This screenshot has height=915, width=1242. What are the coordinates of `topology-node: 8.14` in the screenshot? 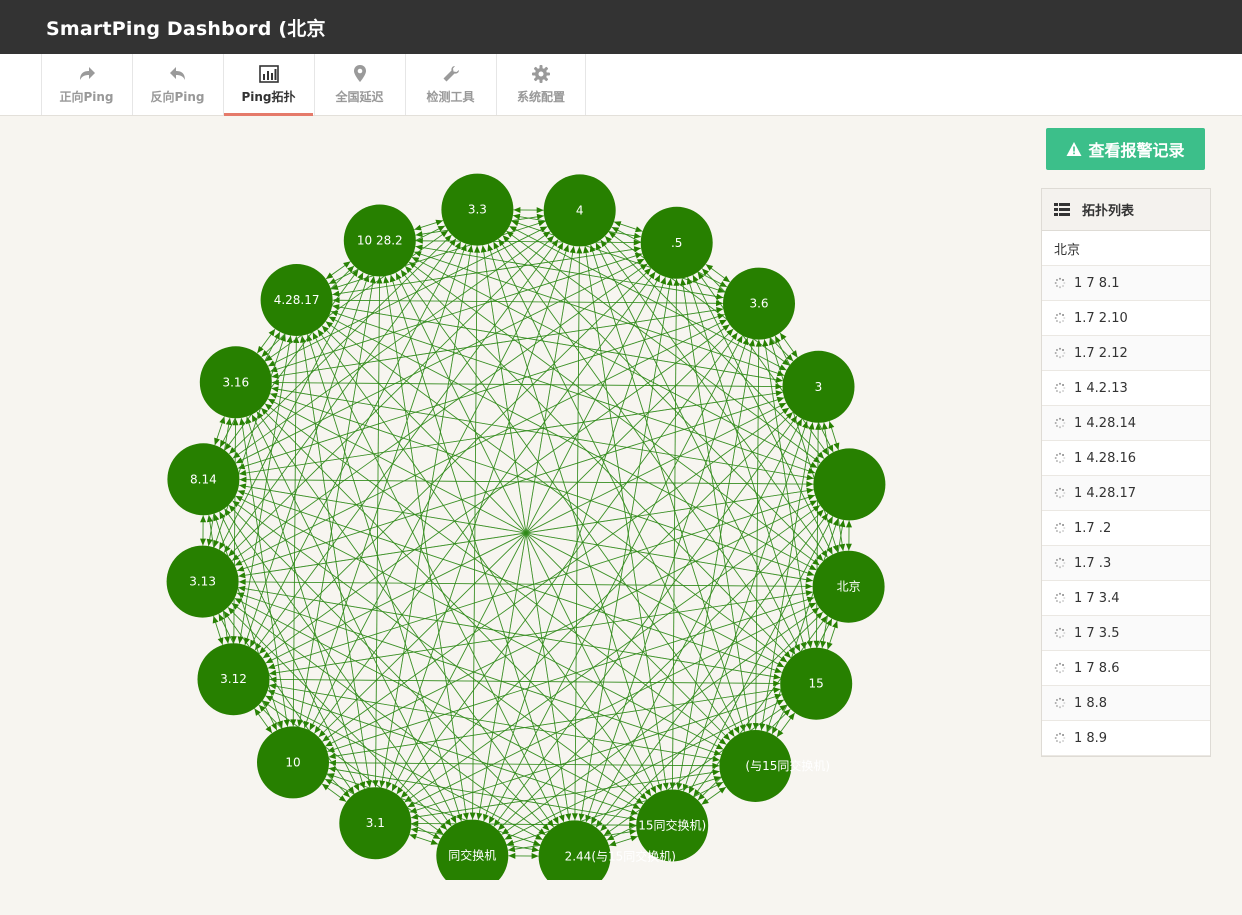 It's located at (203, 479).